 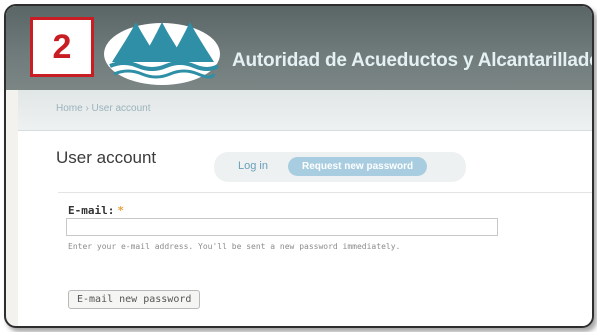 I want to click on email-new-password-button: E-mail new password, so click(x=134, y=299).